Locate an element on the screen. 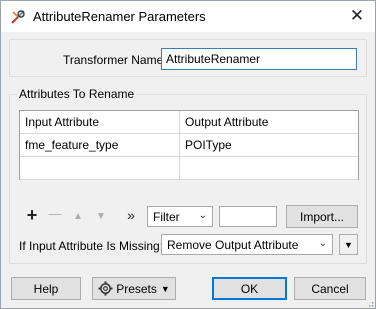  missing-attribute-menu-button: ▼ is located at coordinates (348, 244).